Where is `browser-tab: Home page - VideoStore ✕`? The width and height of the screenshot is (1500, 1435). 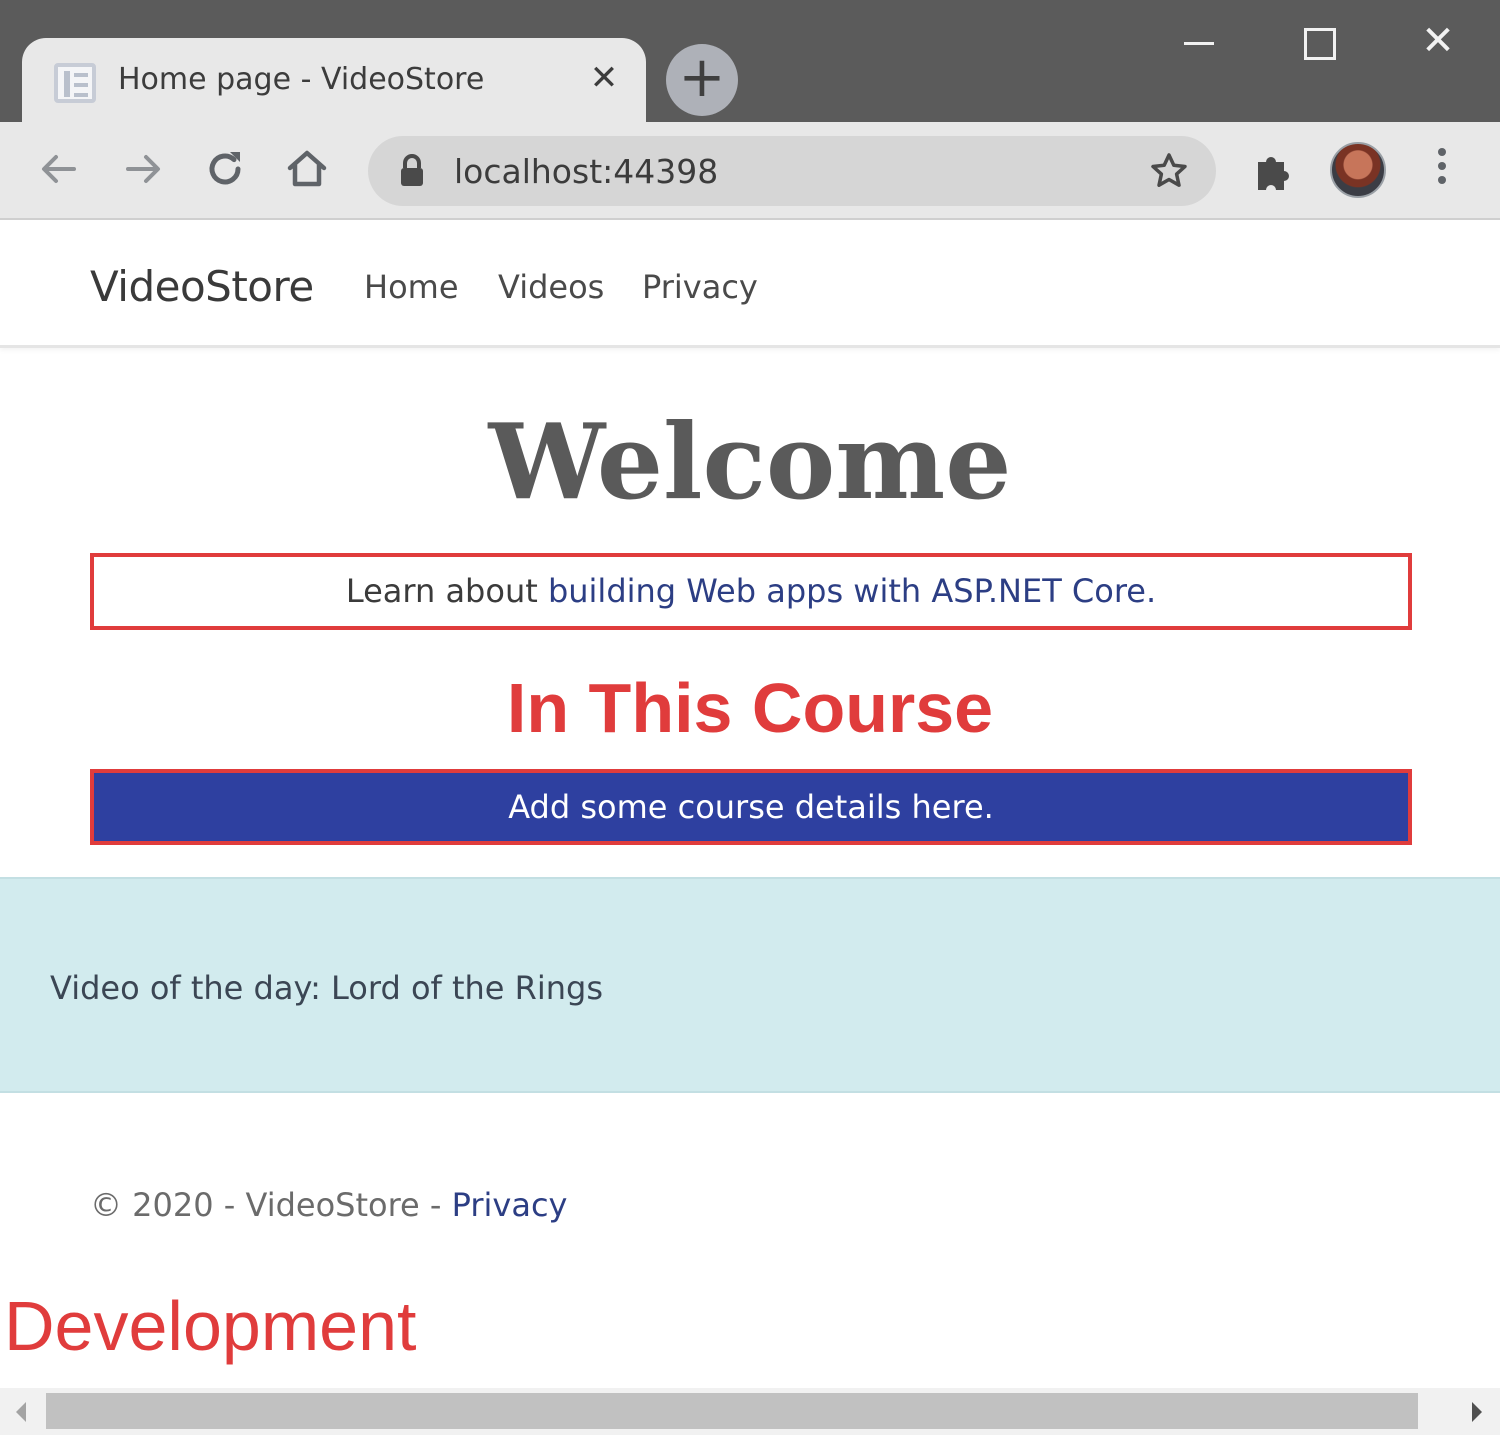
browser-tab: Home page - VideoStore ✕ is located at coordinates (334, 83).